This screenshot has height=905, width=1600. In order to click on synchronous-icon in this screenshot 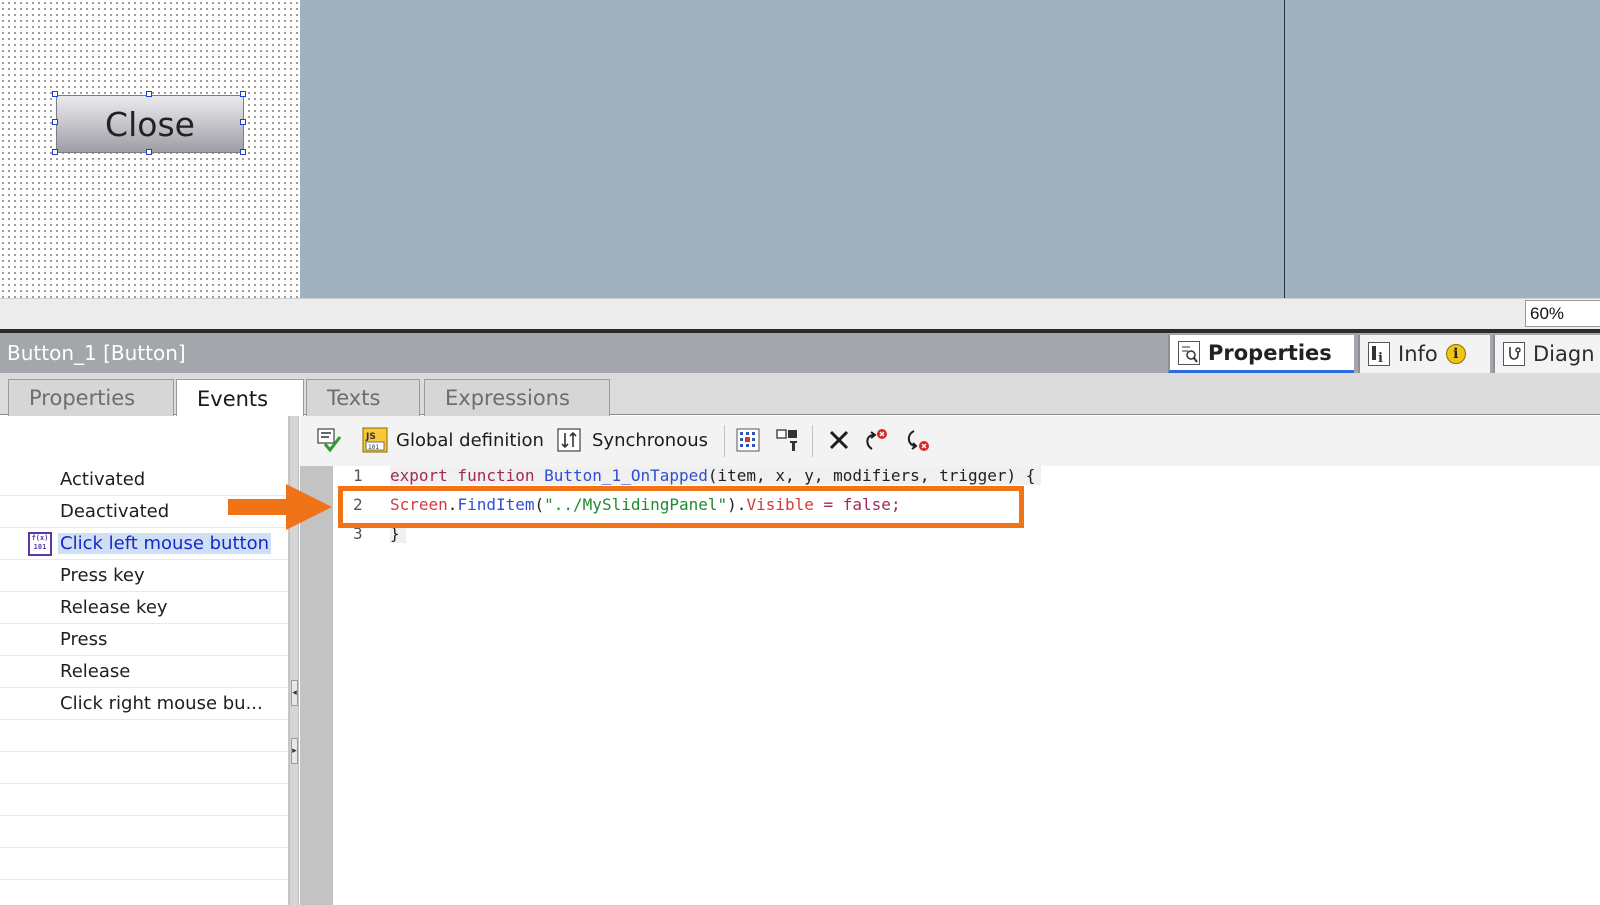, I will do `click(569, 440)`.